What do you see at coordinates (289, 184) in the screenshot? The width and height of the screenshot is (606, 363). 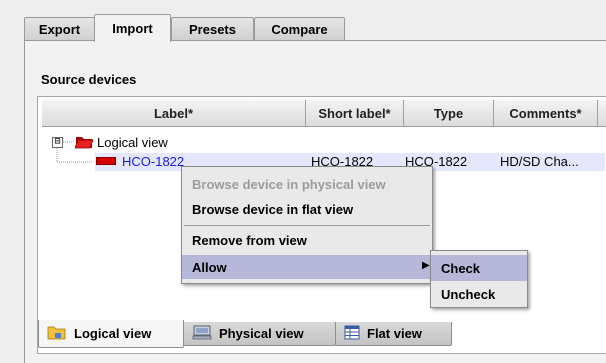 I see `menu-item-browse-physical: Browse device in physical view` at bounding box center [289, 184].